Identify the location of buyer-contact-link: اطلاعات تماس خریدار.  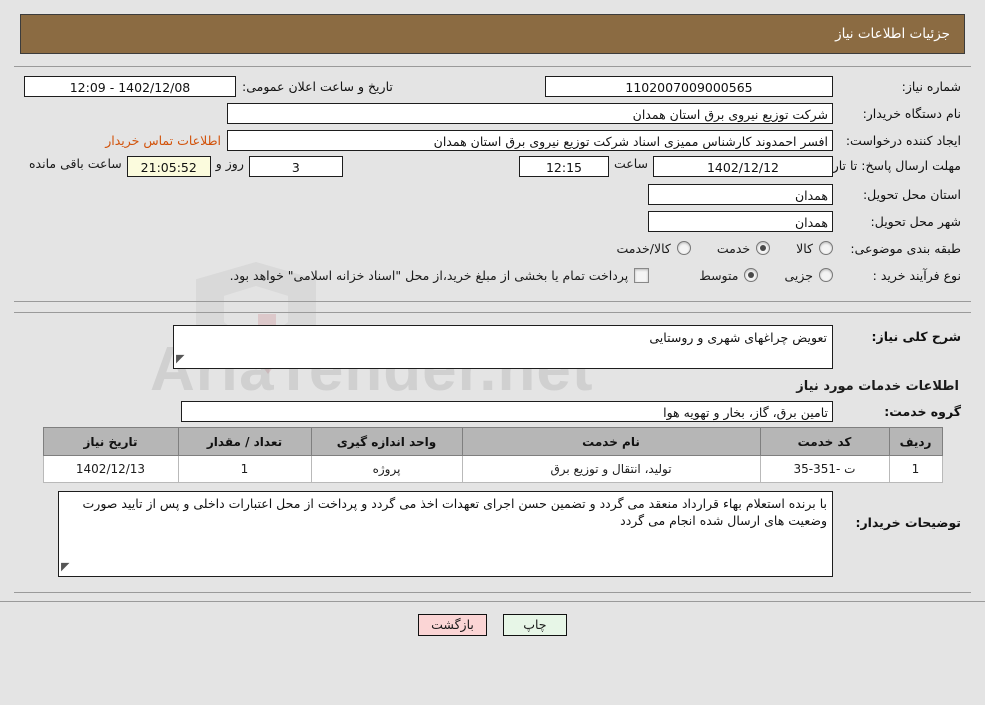
(163, 140).